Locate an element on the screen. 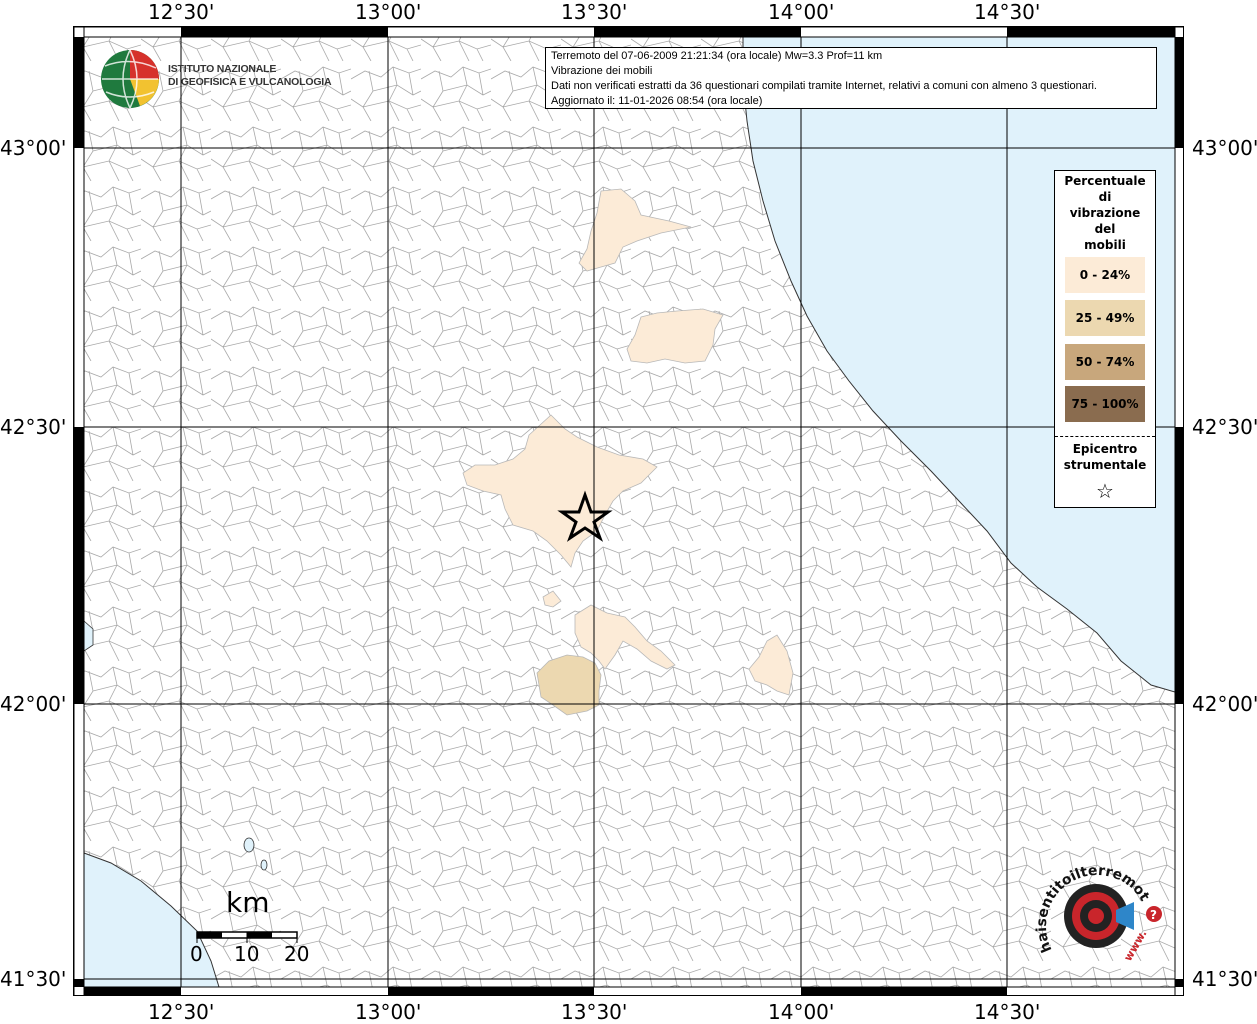 The image size is (1257, 1024). lon-tick-bottom-2: 13°00' is located at coordinates (388, 1012).